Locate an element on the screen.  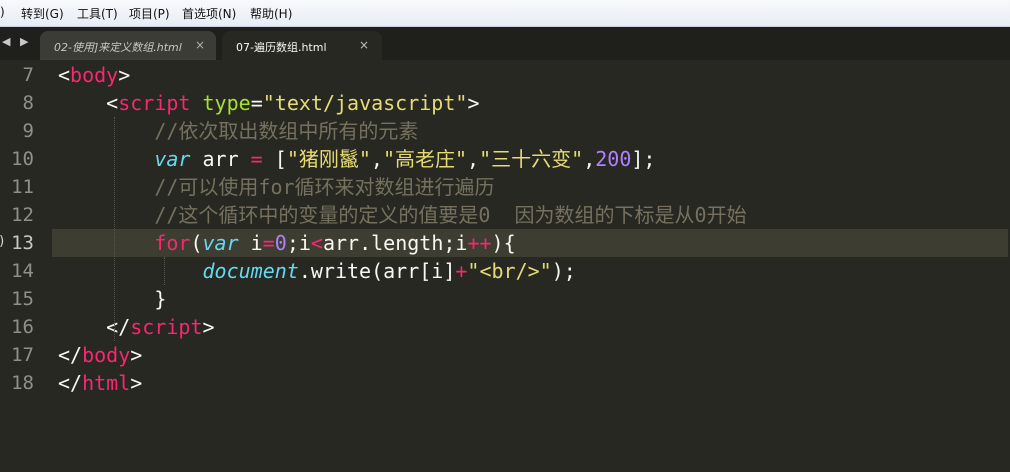
code-token: "猪刚鬣" is located at coordinates (328, 159).